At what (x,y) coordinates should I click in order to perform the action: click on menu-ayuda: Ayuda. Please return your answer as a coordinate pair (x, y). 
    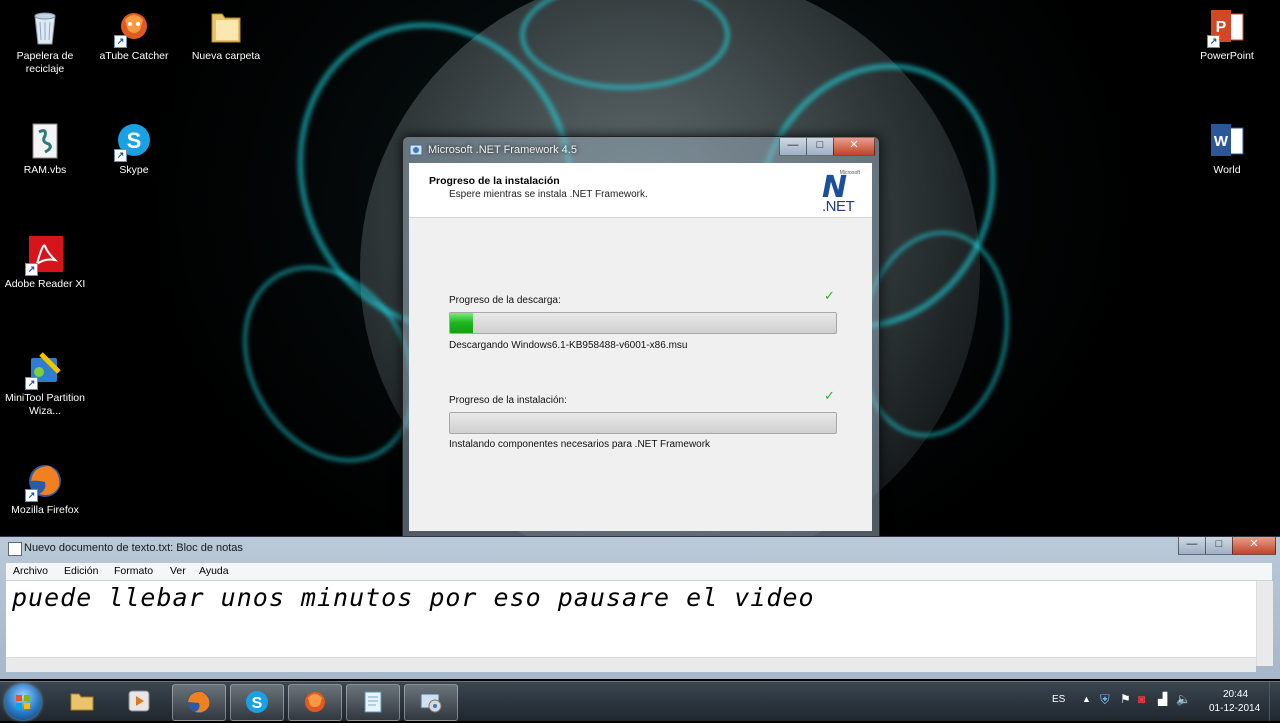
    Looking at the image, I should click on (214, 571).